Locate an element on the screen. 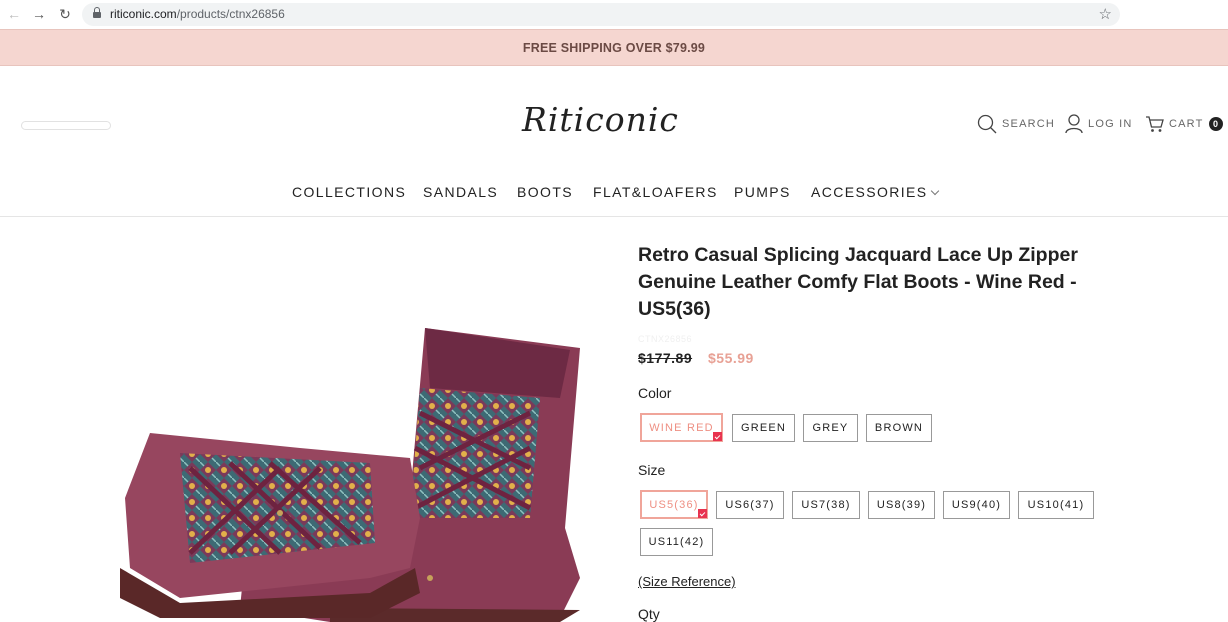 This screenshot has width=1228, height=622. original-price: $177.89 is located at coordinates (665, 358).